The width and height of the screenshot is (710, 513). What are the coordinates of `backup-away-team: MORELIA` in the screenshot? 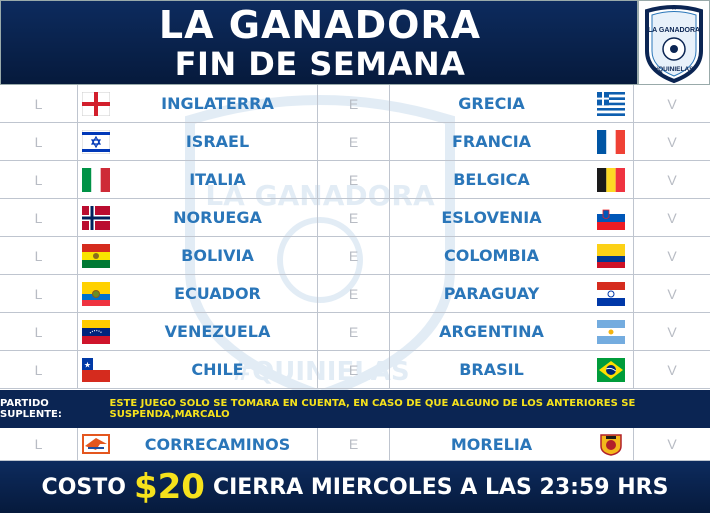 It's located at (512, 444).